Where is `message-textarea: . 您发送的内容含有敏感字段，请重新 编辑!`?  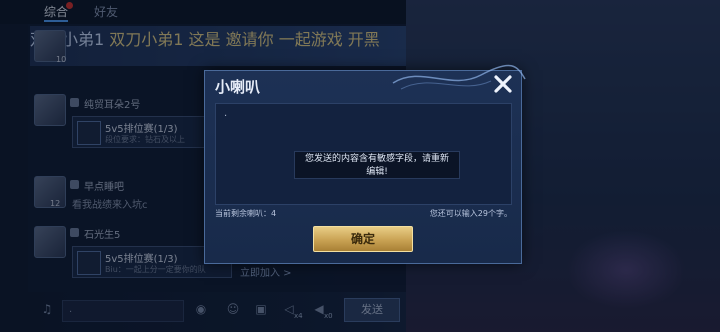 message-textarea: . 您发送的内容含有敏感字段，请重新 编辑! is located at coordinates (363, 154).